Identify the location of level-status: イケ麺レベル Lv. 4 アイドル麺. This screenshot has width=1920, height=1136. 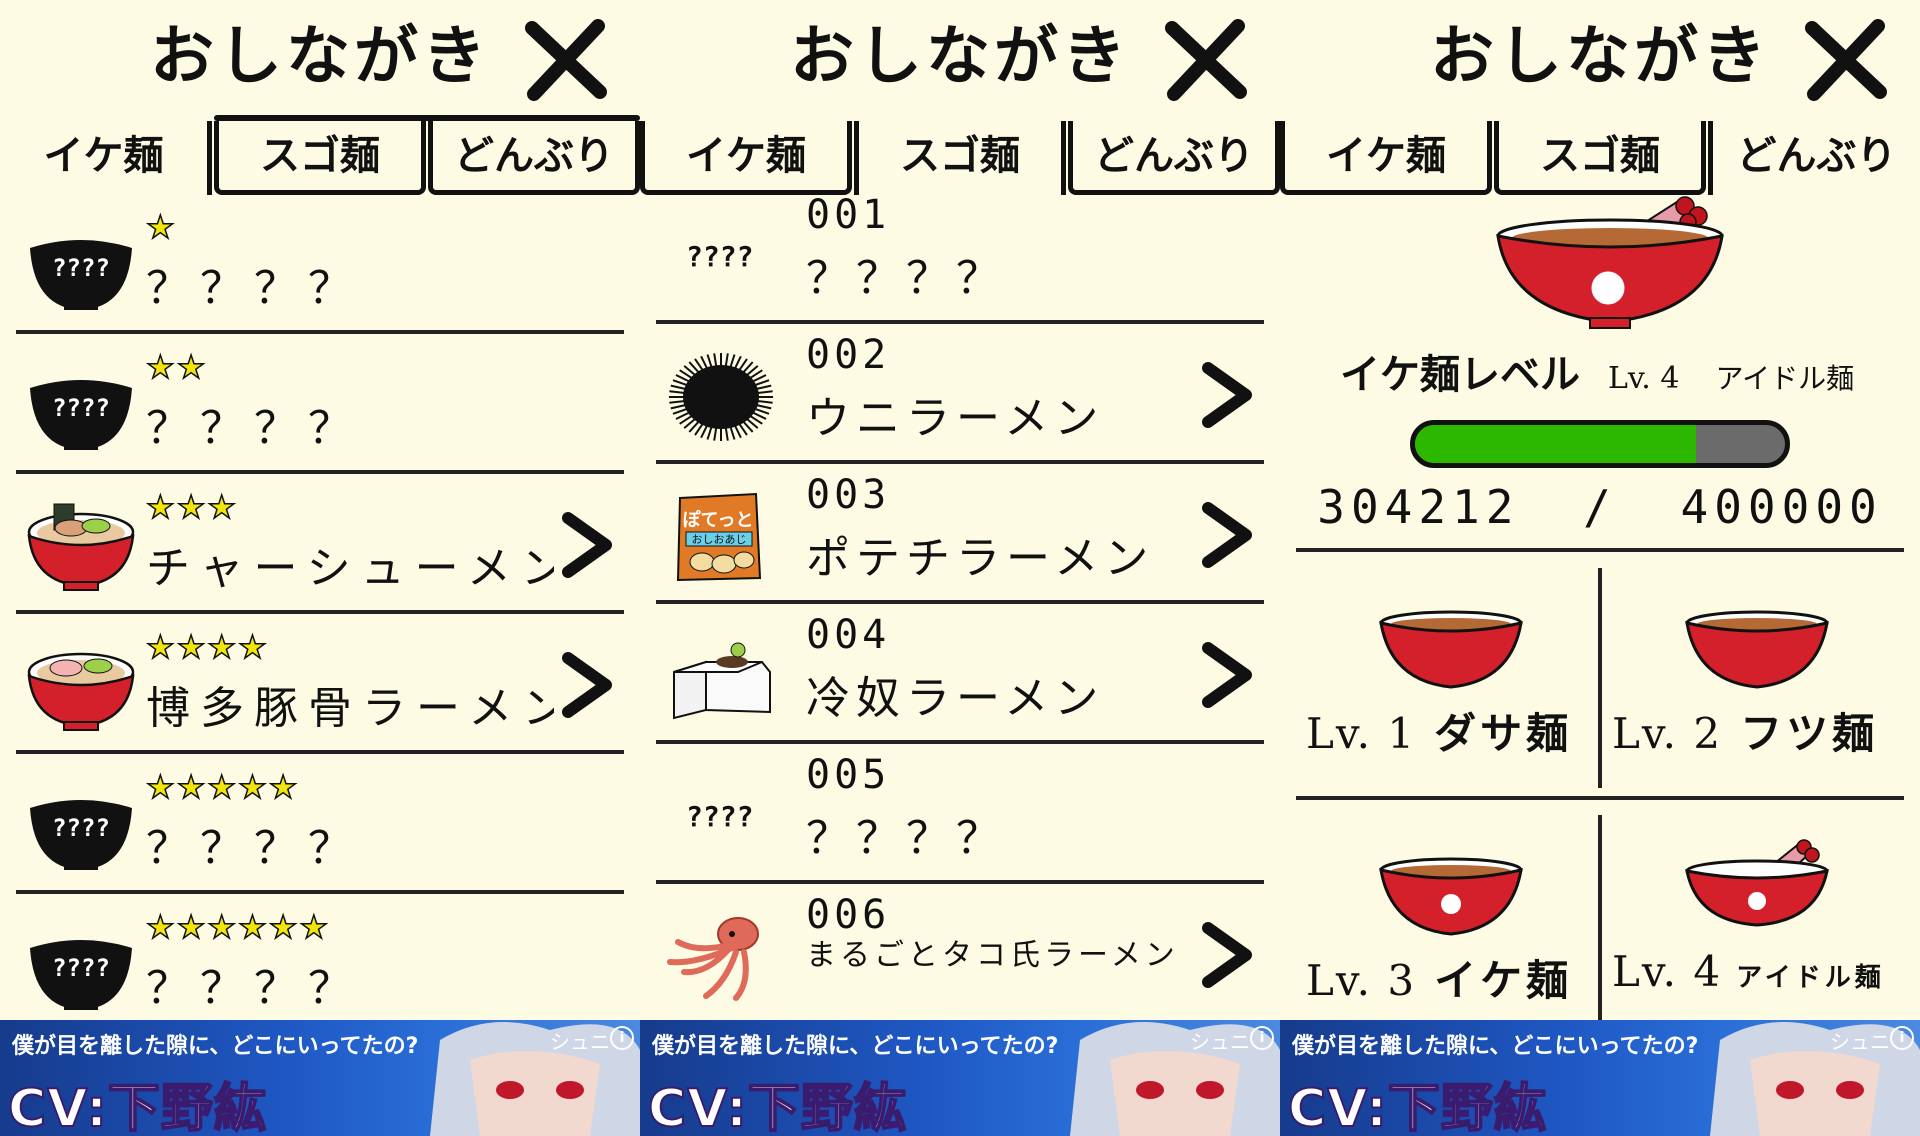
(1620, 375).